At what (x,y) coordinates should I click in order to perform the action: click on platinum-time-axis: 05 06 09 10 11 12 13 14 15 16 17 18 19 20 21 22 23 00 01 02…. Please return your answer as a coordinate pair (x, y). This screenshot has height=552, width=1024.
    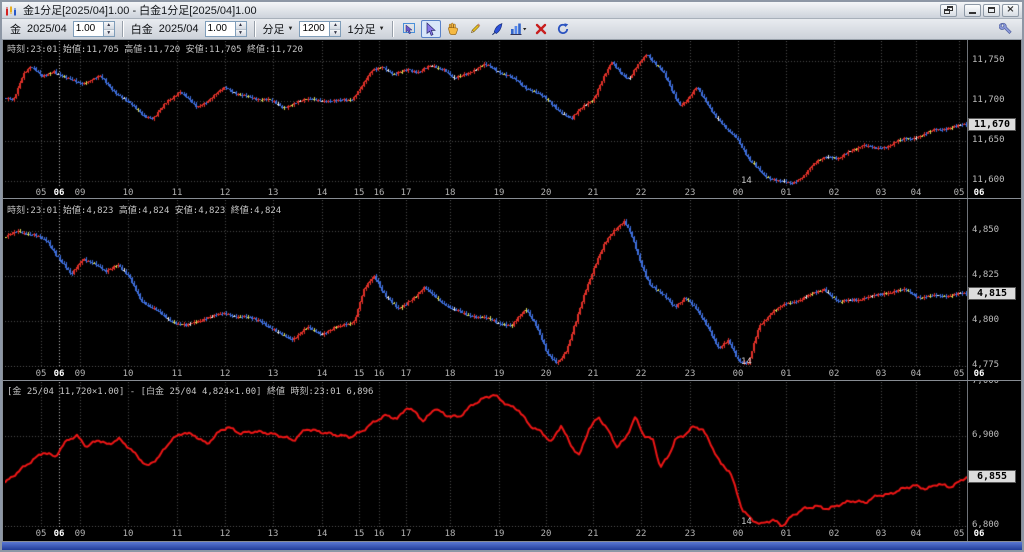
    Looking at the image, I should click on (512, 374).